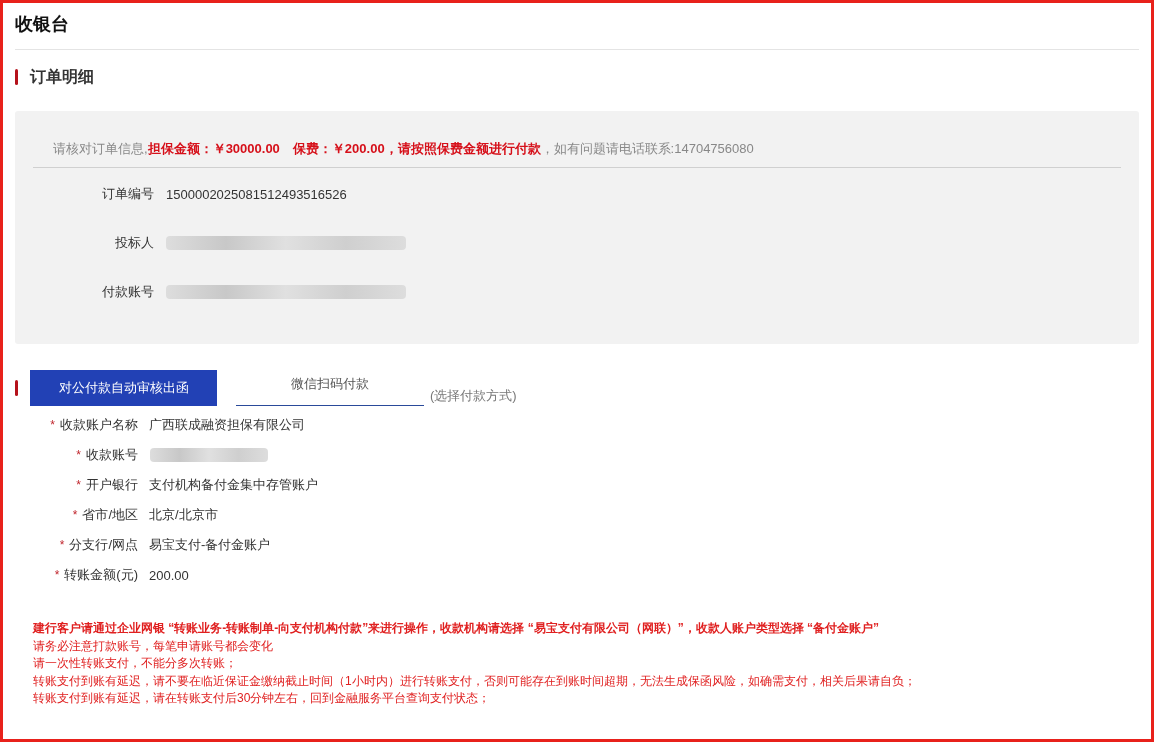 The image size is (1154, 742). What do you see at coordinates (262, 698) in the screenshot?
I see `notice-text: 转账支付到账有延迟，请在转账支付后30分钟左右，回到金融服务平台查询支付状态；` at bounding box center [262, 698].